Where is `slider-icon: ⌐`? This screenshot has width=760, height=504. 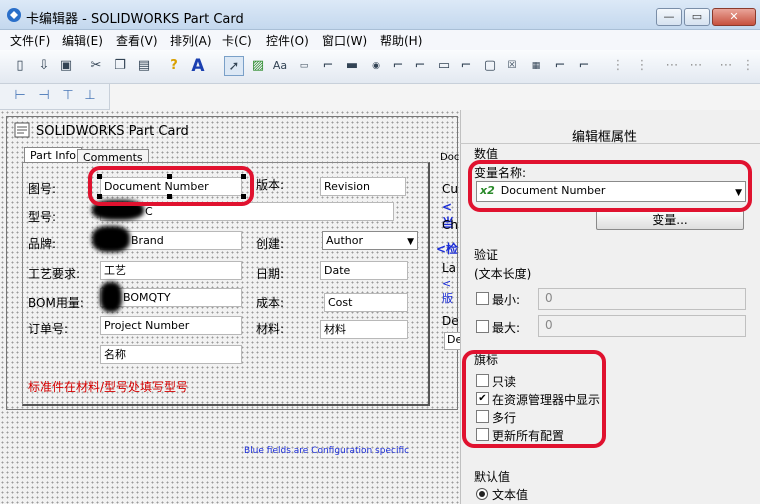 slider-icon: ⌐ is located at coordinates (584, 66).